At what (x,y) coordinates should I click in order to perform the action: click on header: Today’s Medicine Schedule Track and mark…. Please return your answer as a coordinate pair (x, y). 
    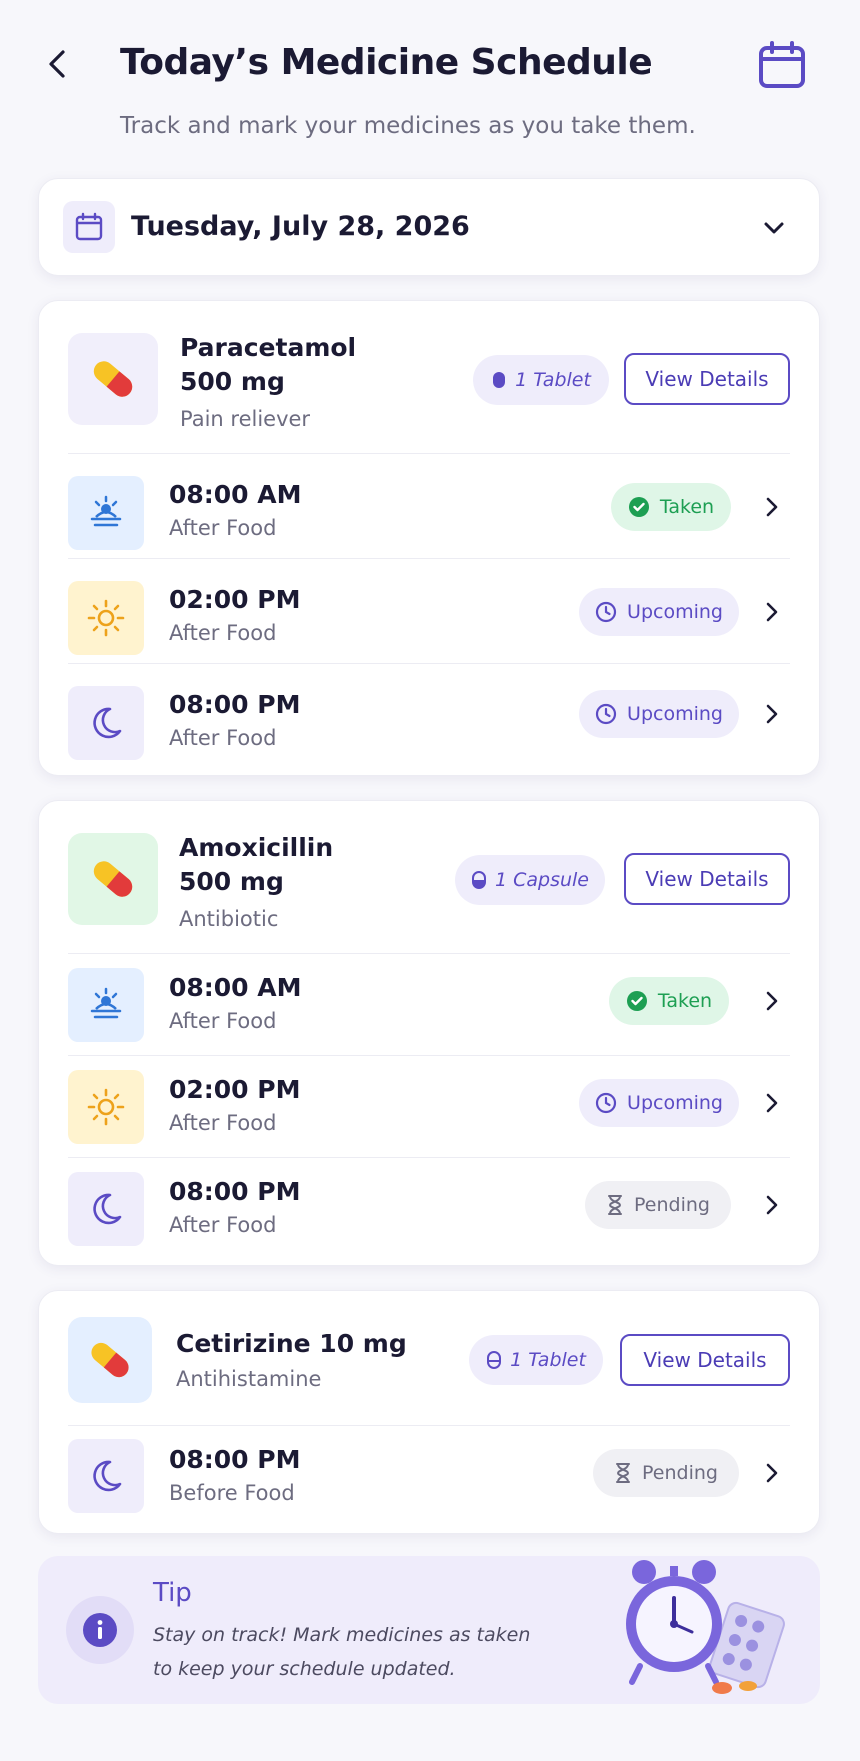
    Looking at the image, I should click on (430, 80).